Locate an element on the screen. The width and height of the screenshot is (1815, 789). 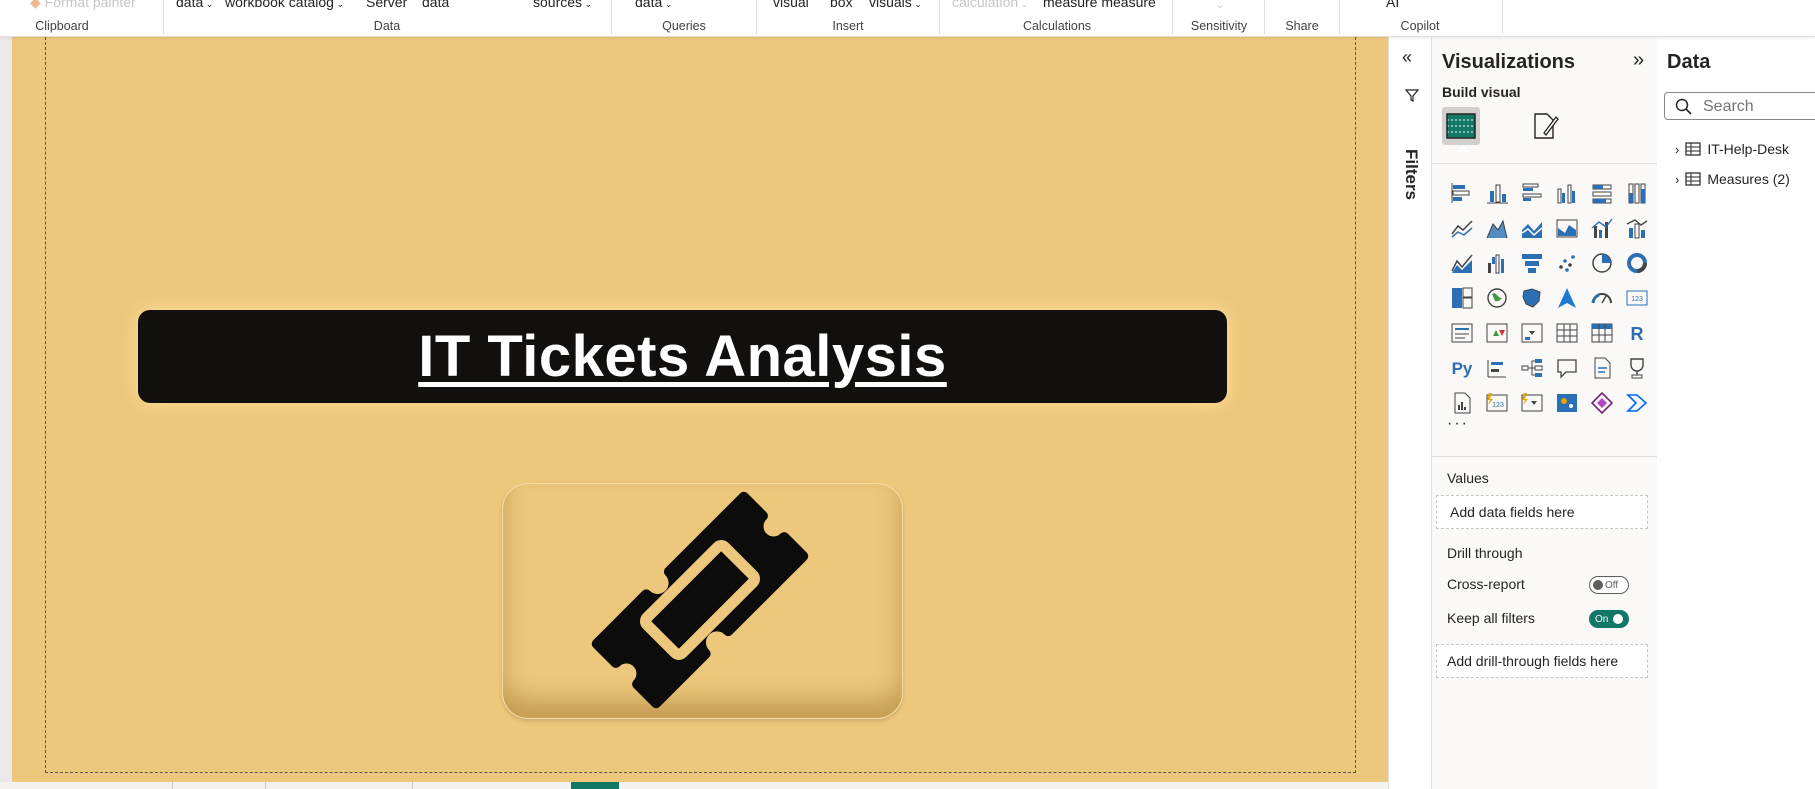
more-visuals-icon: ··· is located at coordinates (1458, 424).